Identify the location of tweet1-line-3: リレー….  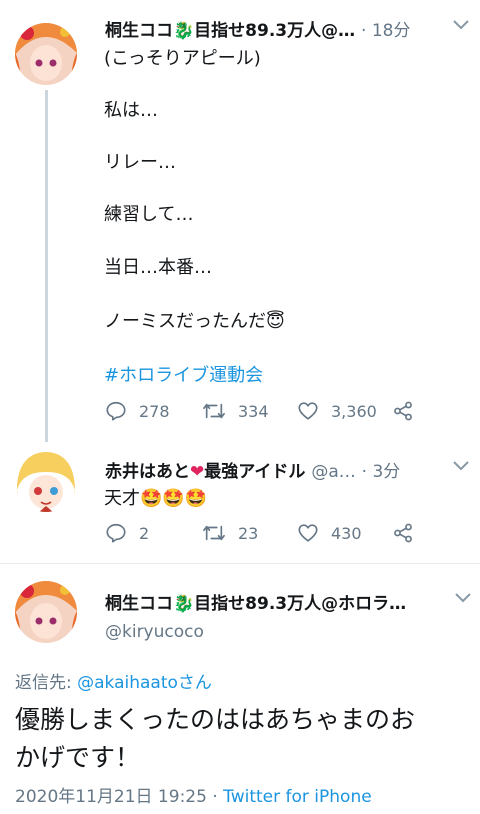
(140, 162).